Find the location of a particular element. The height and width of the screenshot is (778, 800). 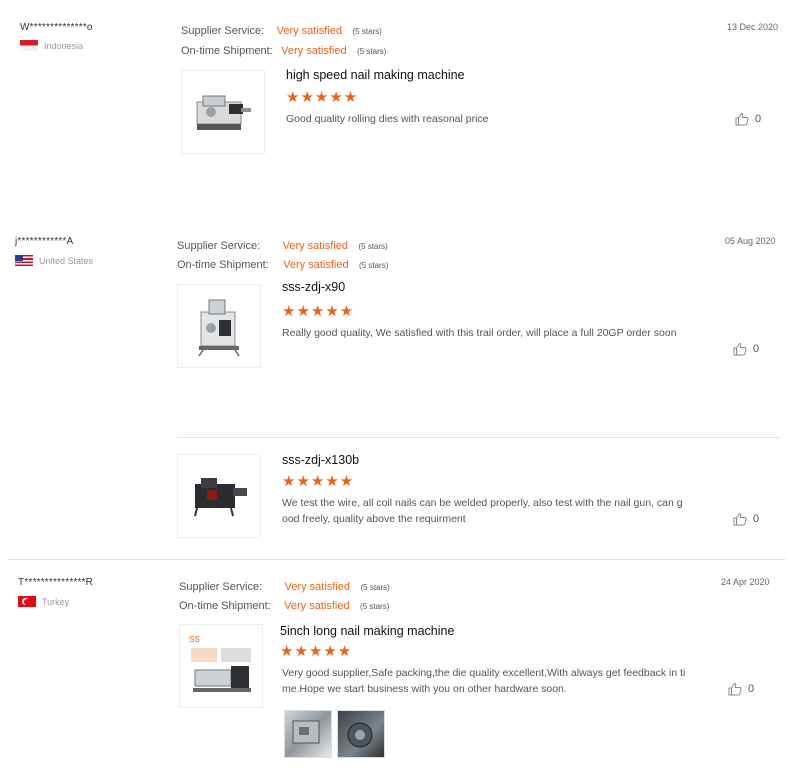

product-title: sss-zdj-x130b is located at coordinates (320, 460).